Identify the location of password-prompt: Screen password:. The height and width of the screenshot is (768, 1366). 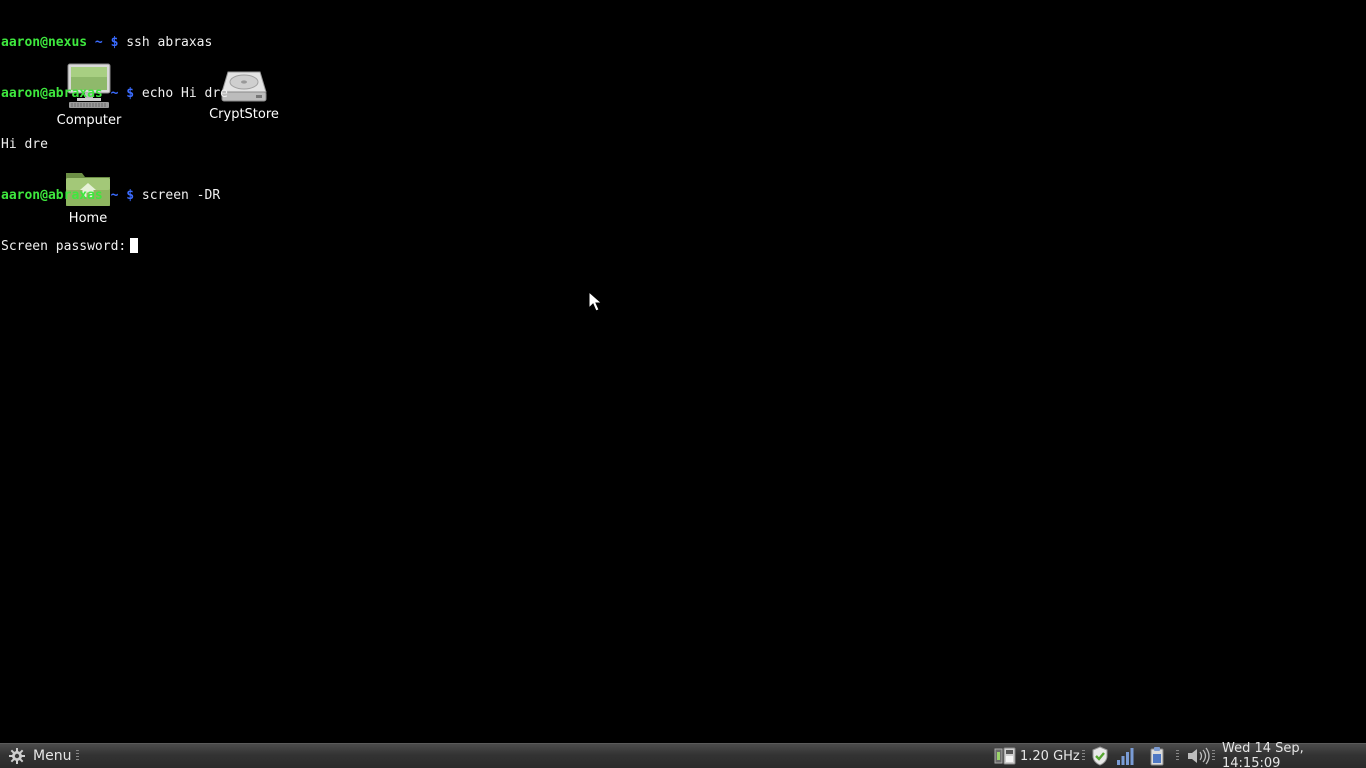
(64, 246).